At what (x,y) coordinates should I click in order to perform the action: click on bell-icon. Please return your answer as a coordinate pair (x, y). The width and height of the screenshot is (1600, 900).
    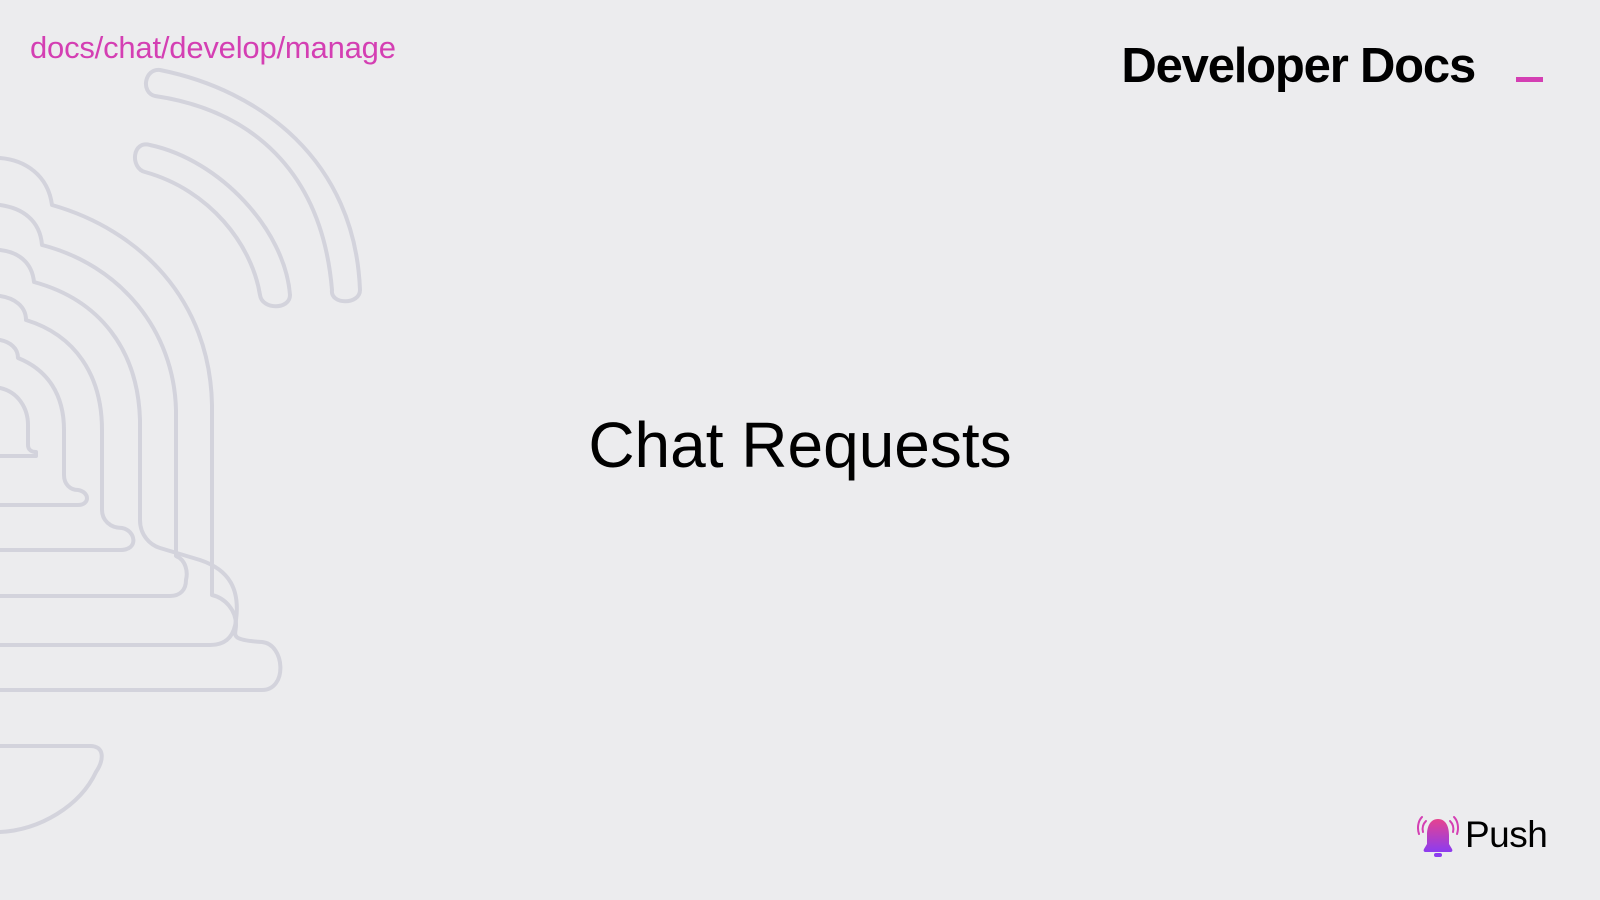
    Looking at the image, I should click on (1438, 836).